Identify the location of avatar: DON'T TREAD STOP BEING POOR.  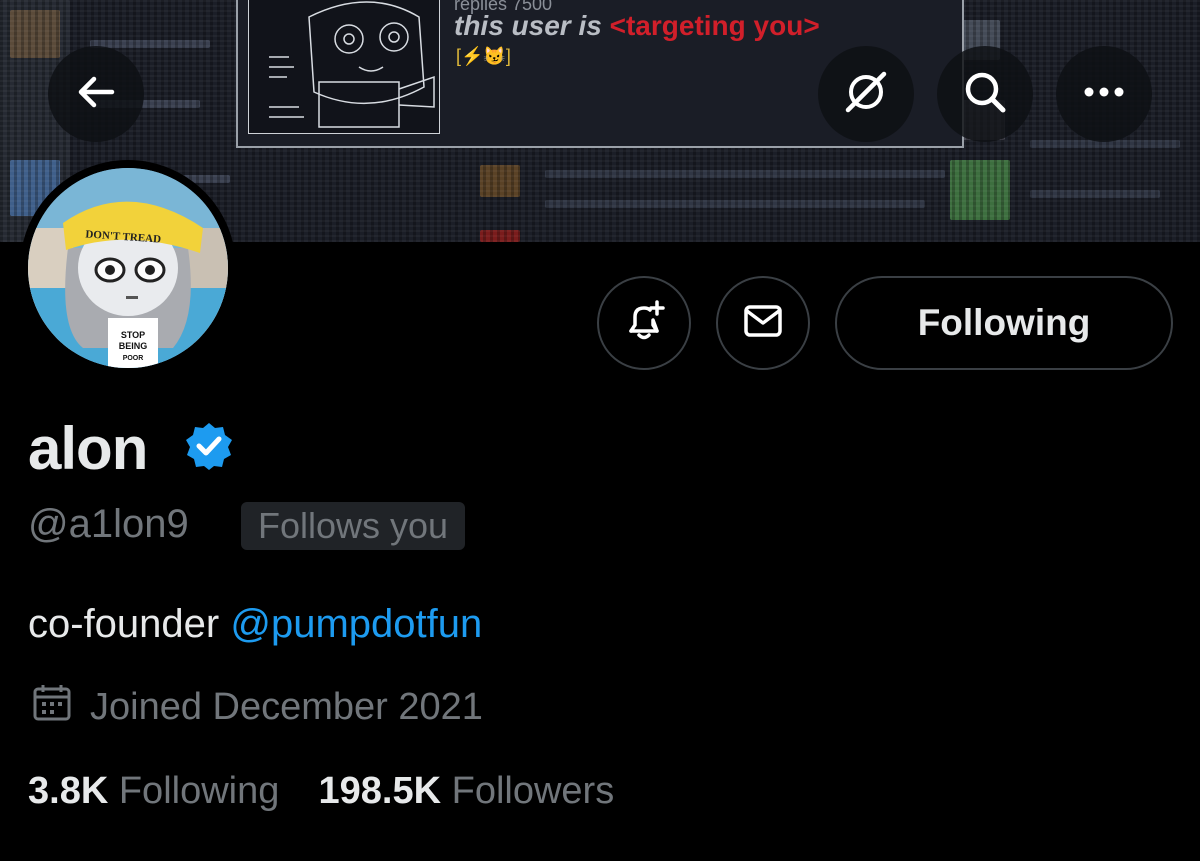
(128, 268).